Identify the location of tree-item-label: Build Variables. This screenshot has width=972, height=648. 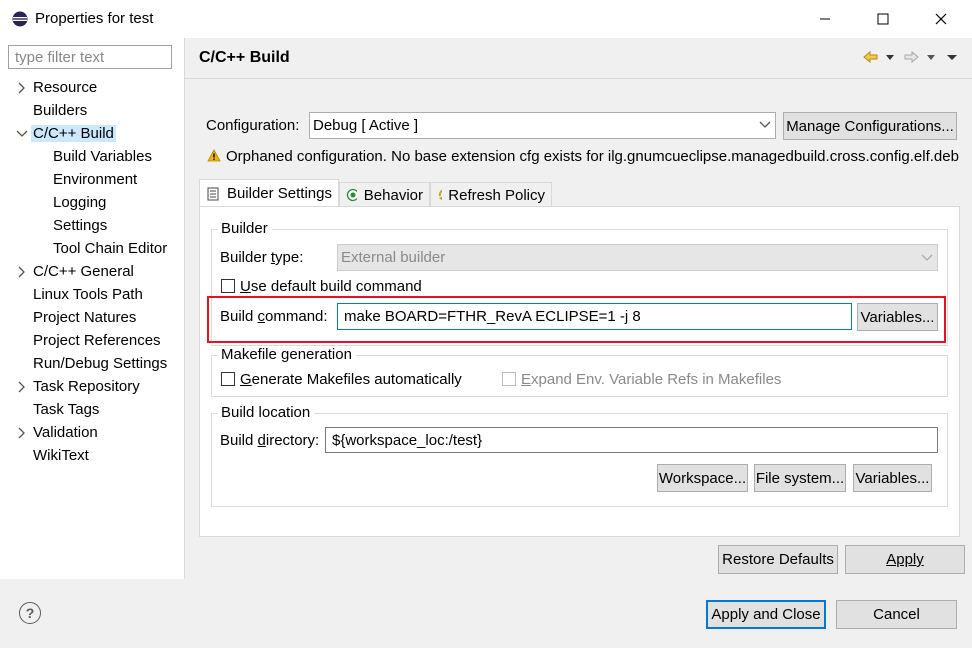
(102, 156).